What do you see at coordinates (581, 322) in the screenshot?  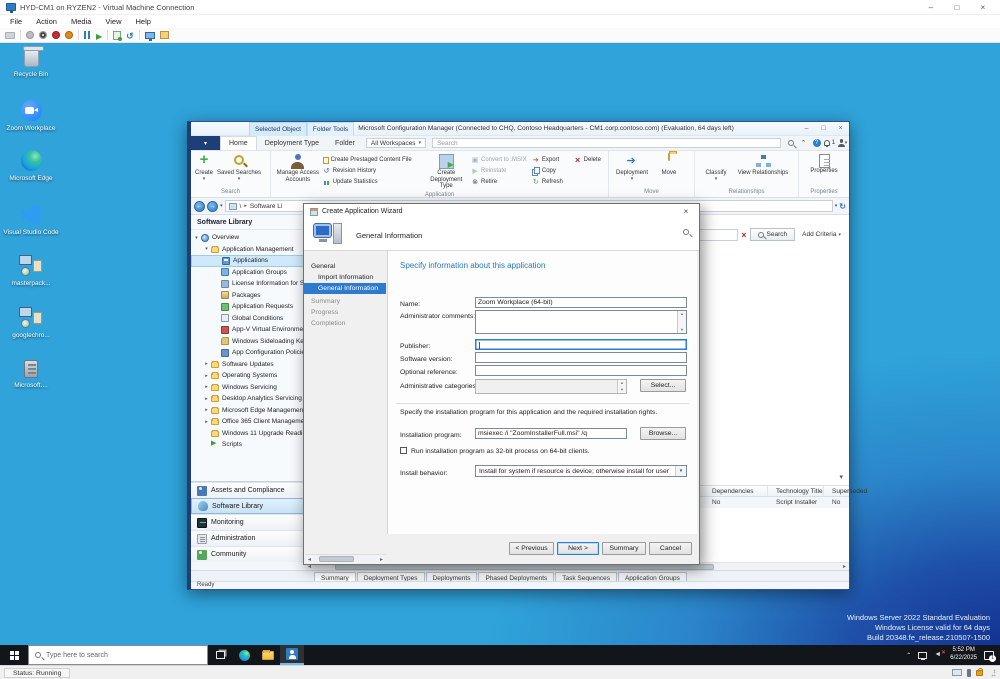 I see `comments-textarea: ▴ ▾` at bounding box center [581, 322].